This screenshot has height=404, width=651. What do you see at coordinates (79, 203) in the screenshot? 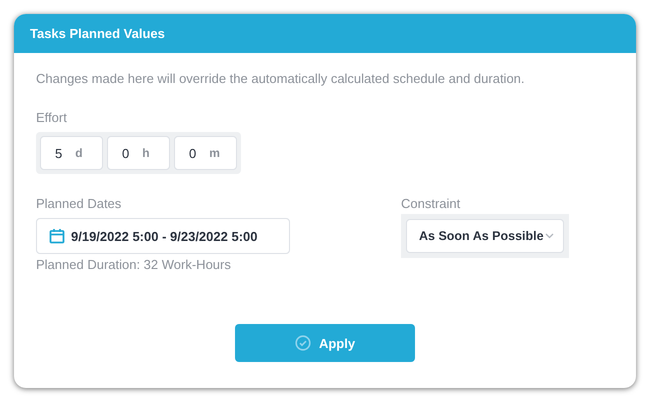
I see `field-label: Planned Dates` at bounding box center [79, 203].